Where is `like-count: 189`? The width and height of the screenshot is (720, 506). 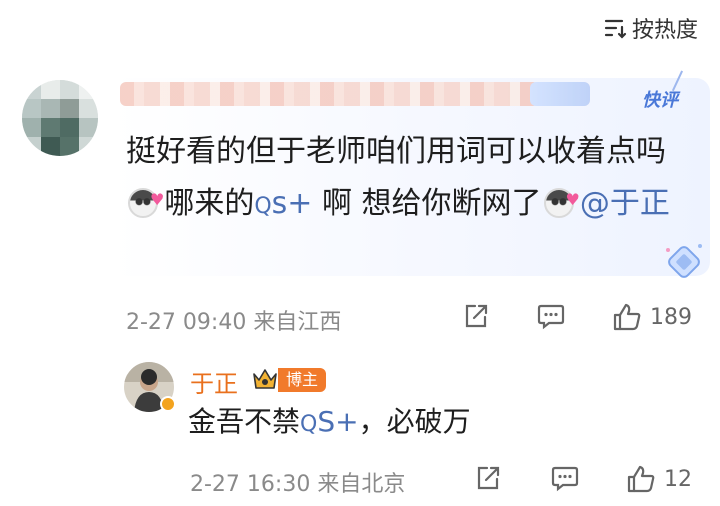
like-count: 189 is located at coordinates (671, 317).